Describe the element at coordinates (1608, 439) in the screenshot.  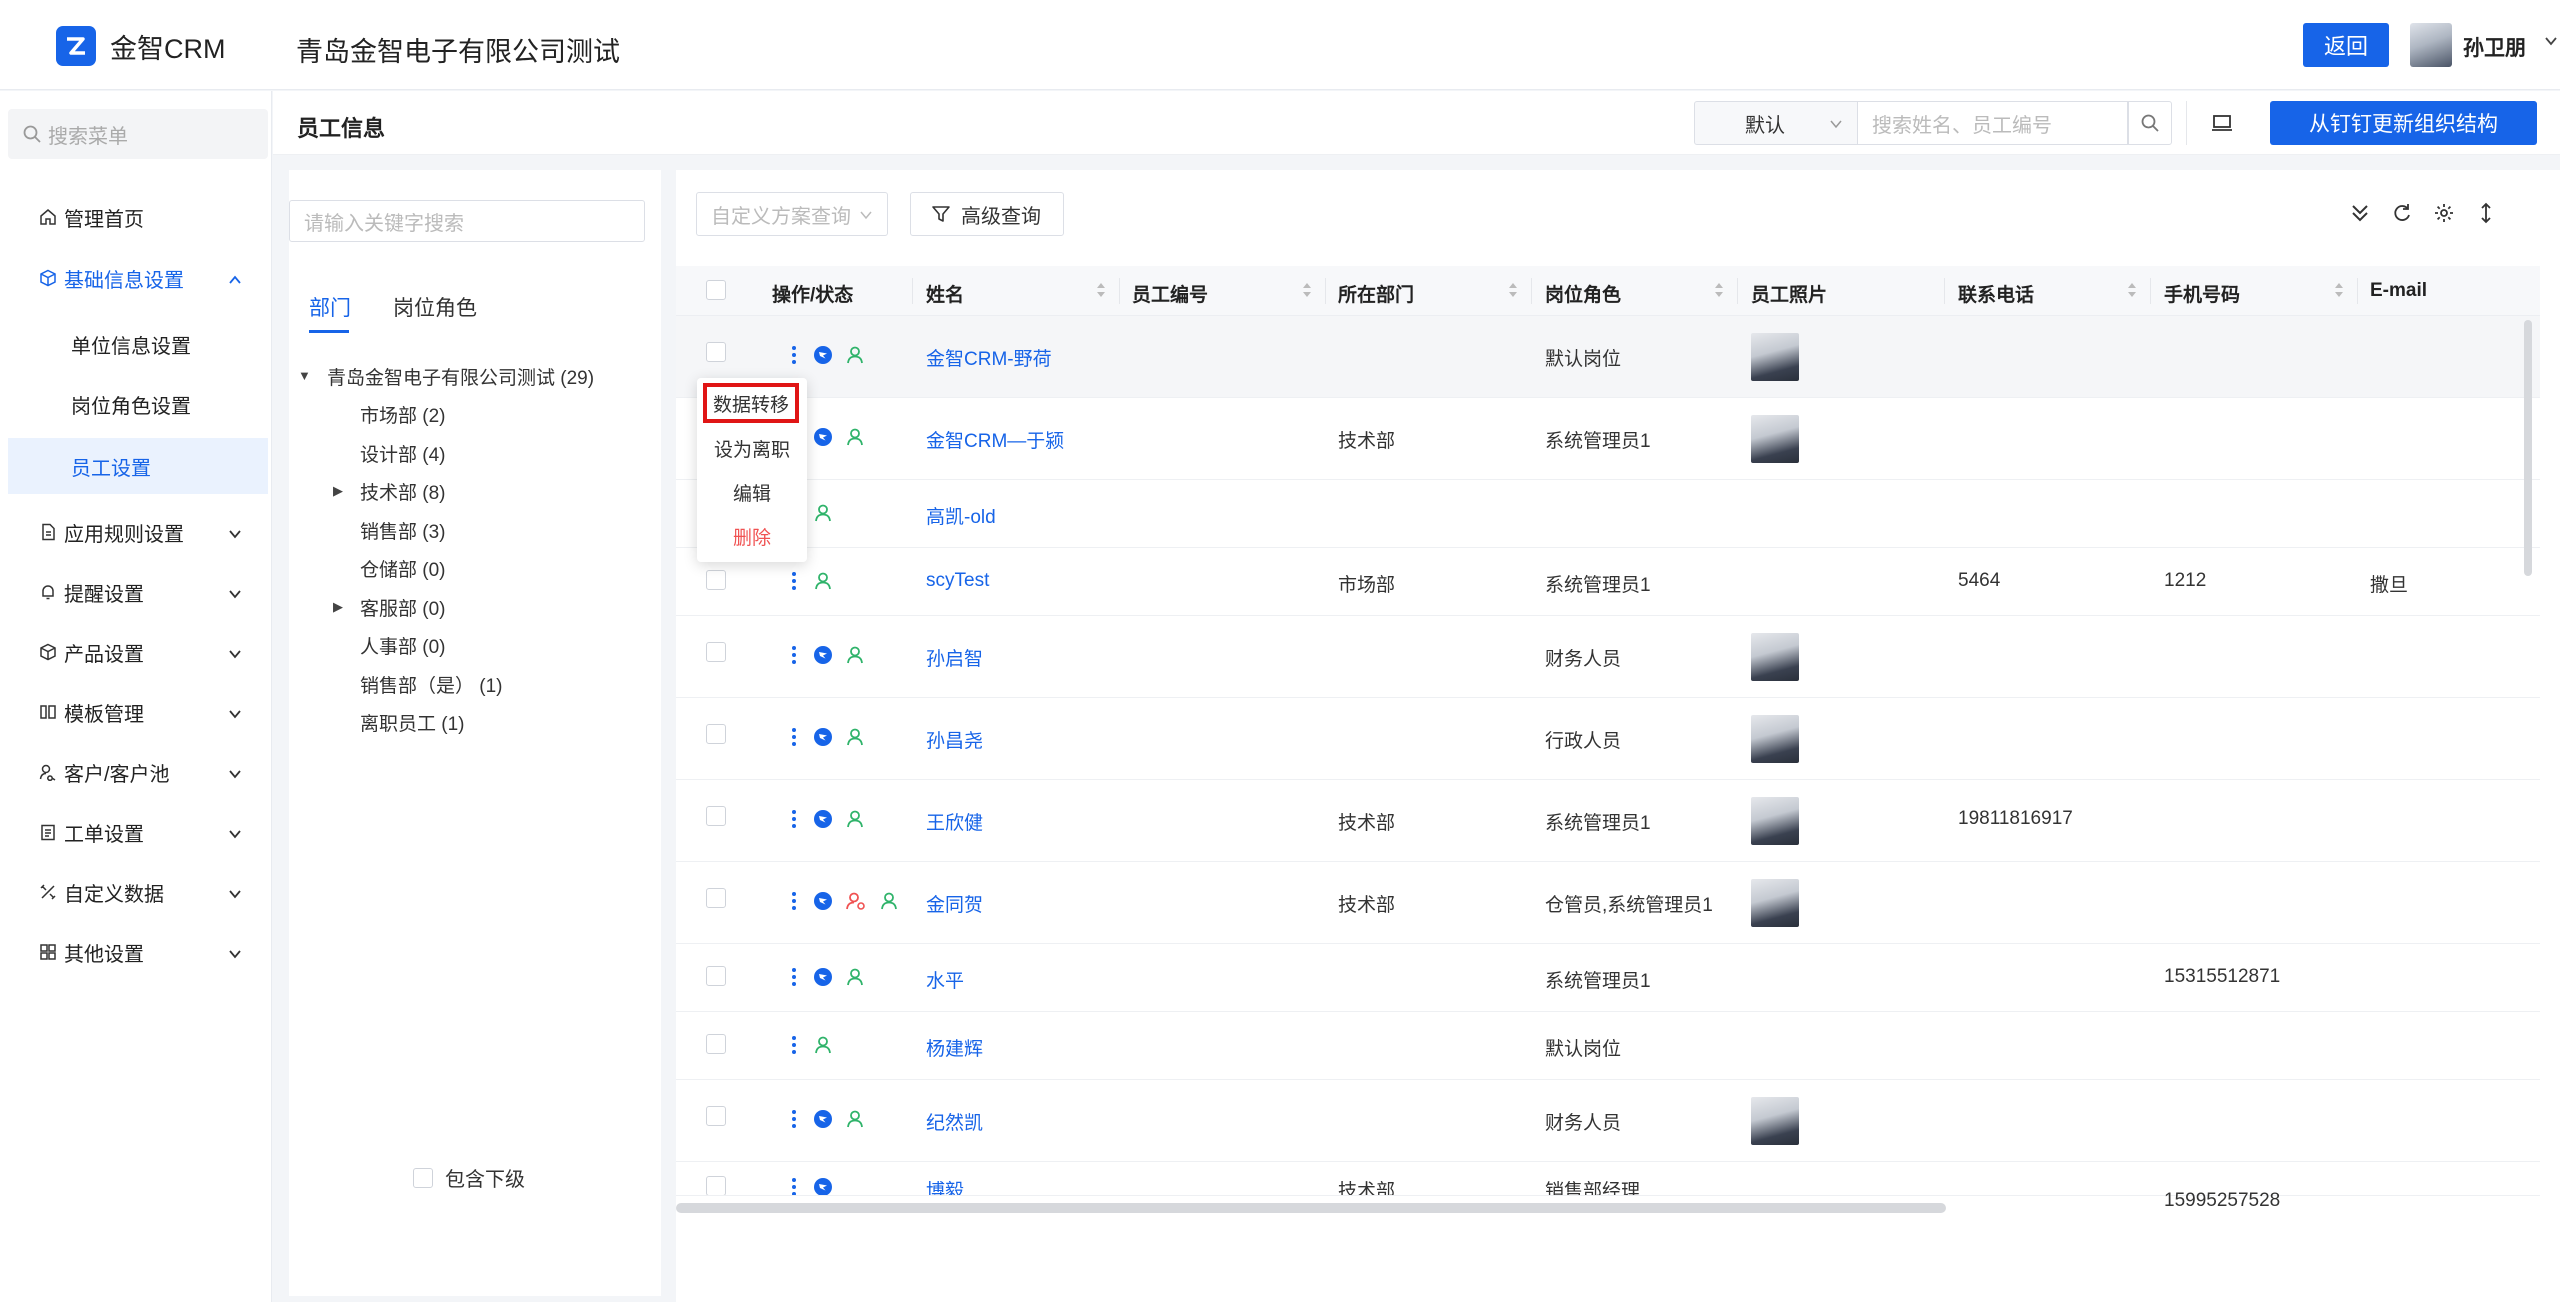
I see `table-row: 金智CRM—于颍 技术部 系统管理员1` at that location.